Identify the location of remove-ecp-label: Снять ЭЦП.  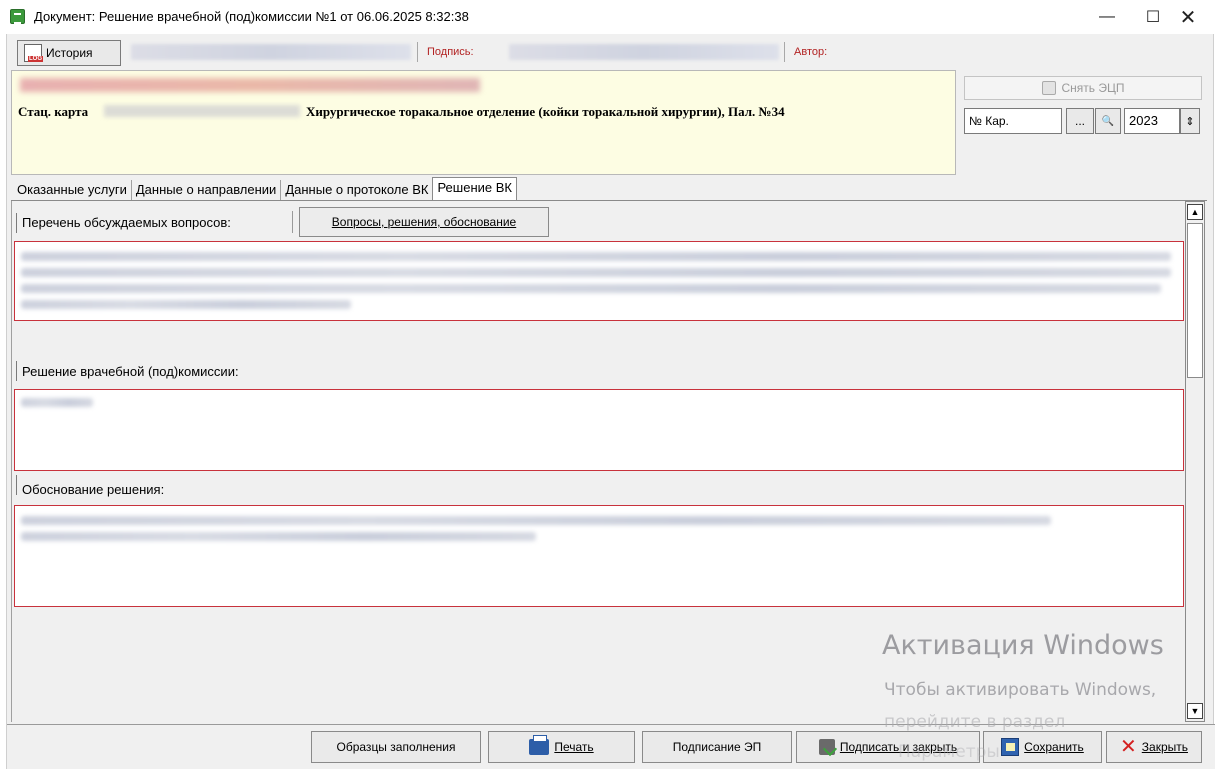
(1093, 88).